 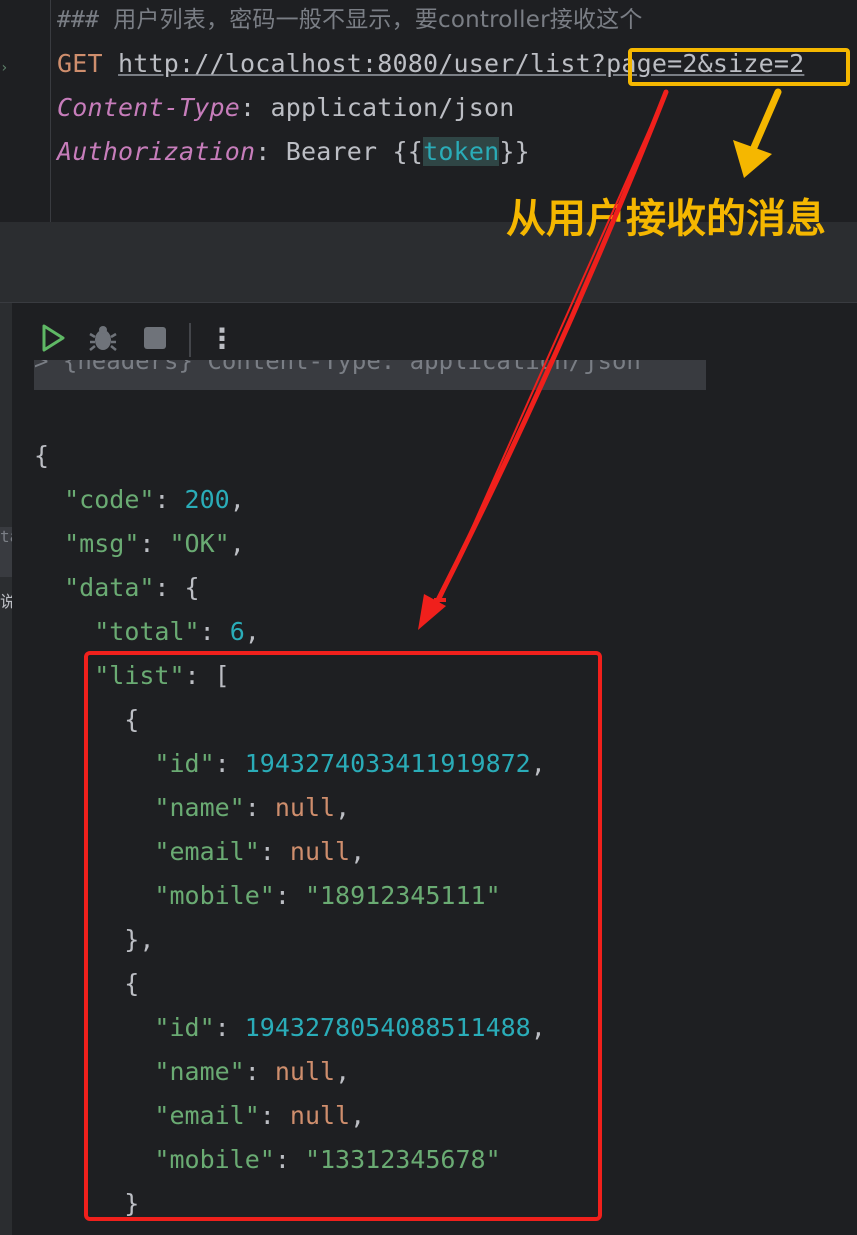 I want to click on more-options-button: ⋮, so click(x=222, y=338).